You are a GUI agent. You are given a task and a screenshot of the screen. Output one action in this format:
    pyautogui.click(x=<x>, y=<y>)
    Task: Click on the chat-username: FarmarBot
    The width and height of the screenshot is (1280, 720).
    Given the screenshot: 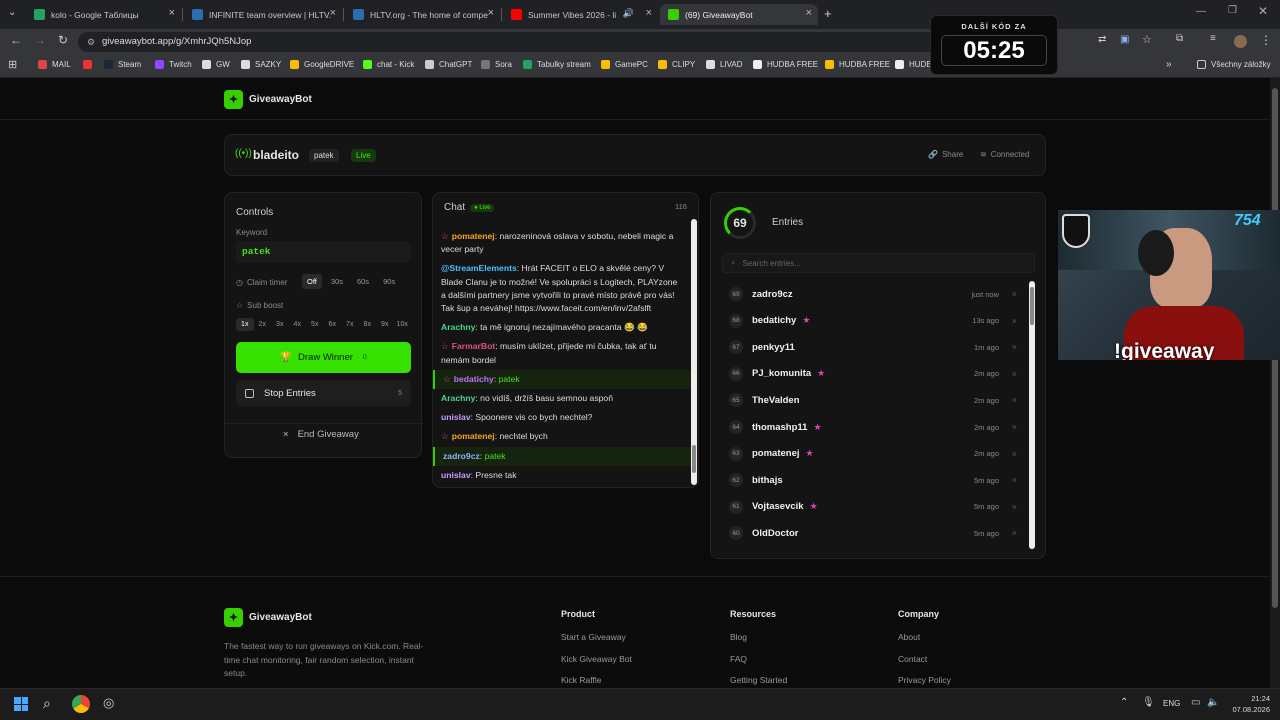 What is the action you would take?
    pyautogui.click(x=473, y=346)
    